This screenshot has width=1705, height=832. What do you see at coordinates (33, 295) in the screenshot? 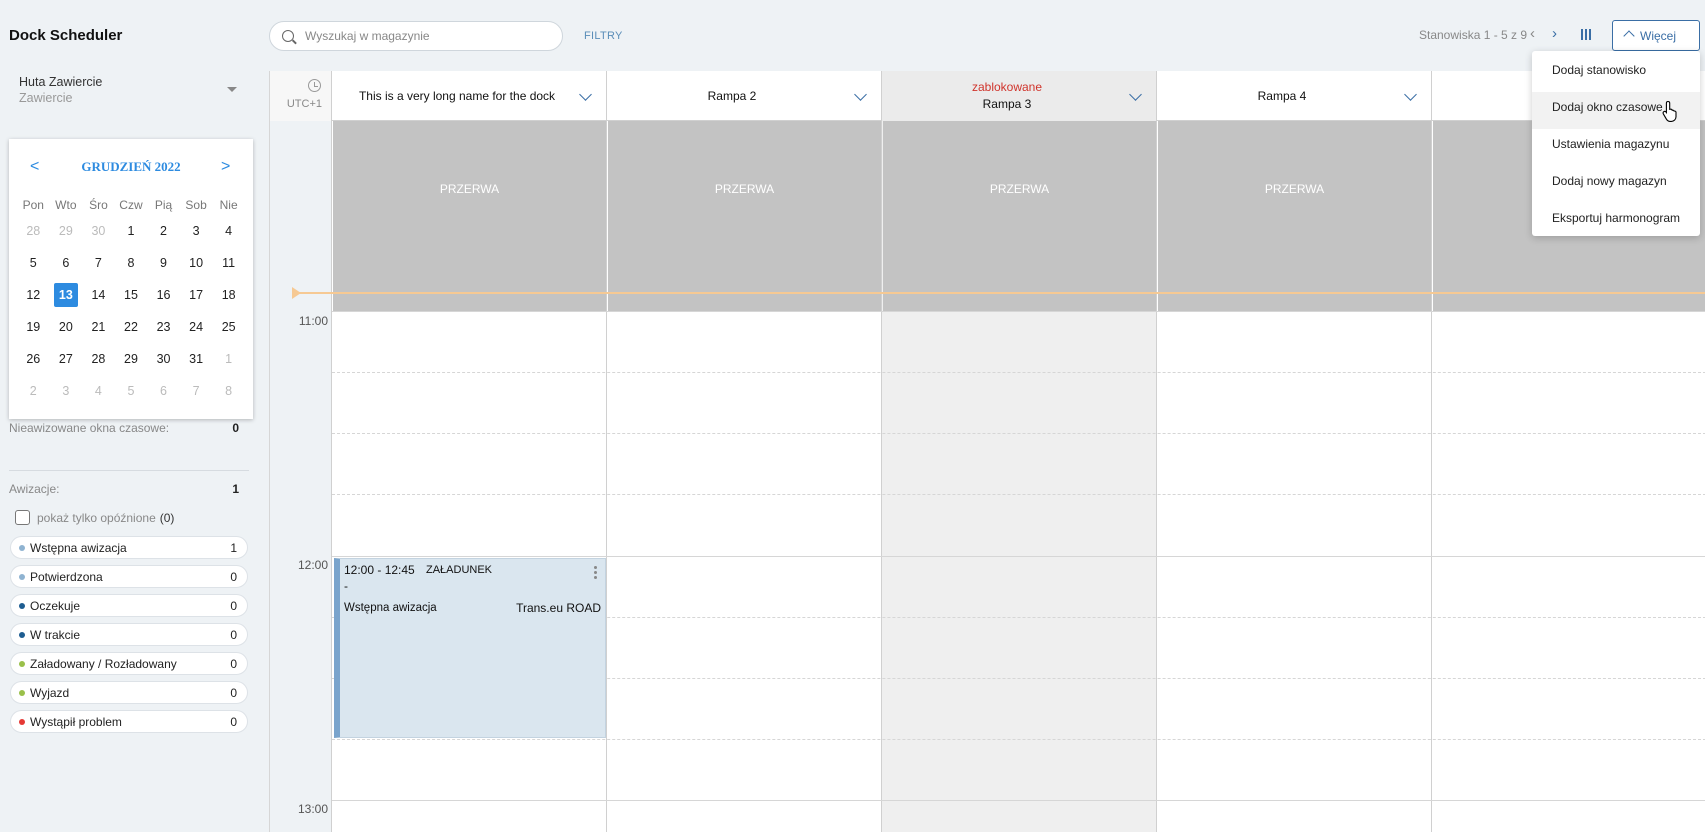
I see `calendar-day: 12` at bounding box center [33, 295].